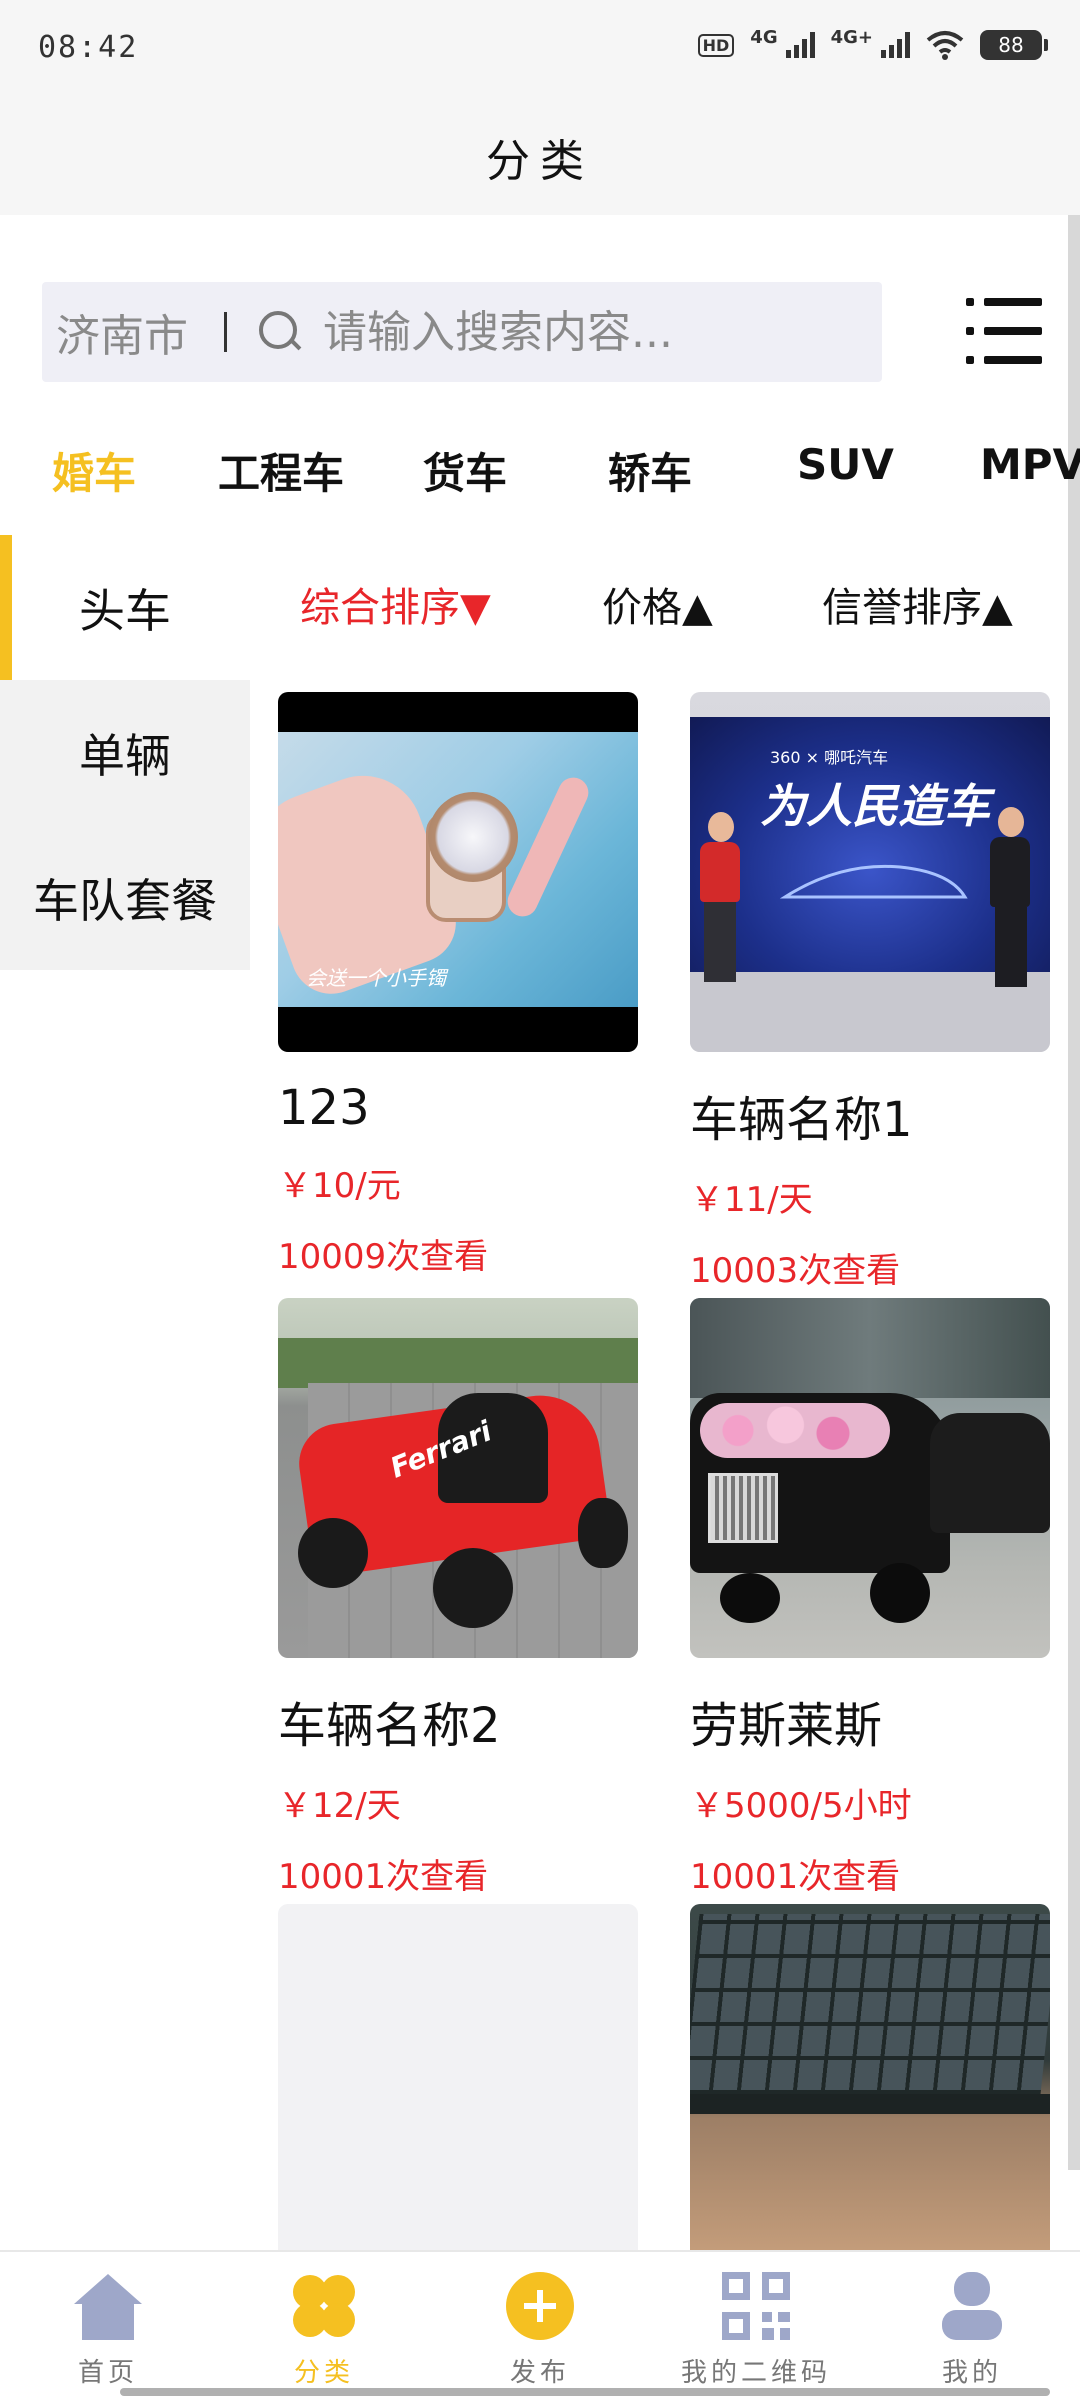 The height and width of the screenshot is (2400, 1080). I want to click on image-slogan: 为人民造车, so click(875, 806).